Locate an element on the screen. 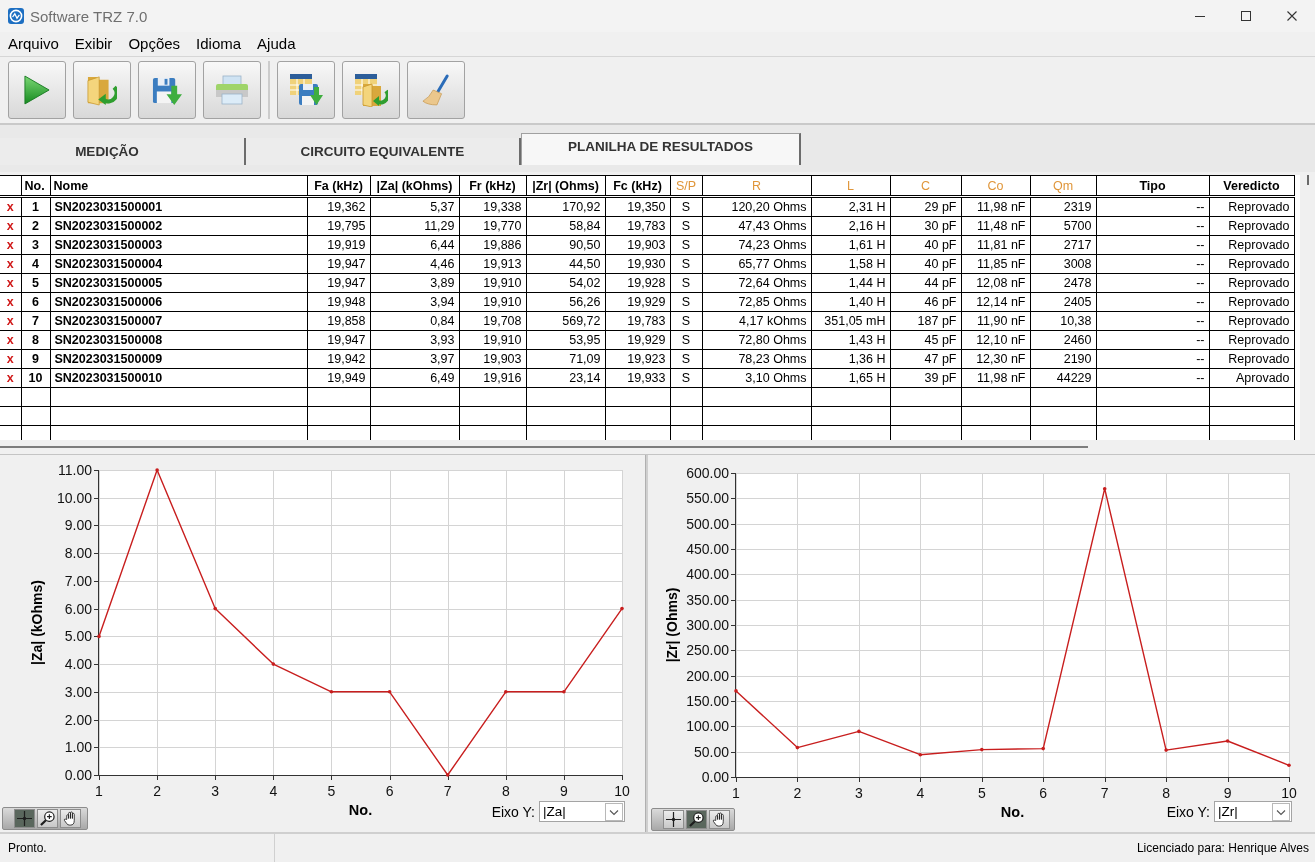 The height and width of the screenshot is (862, 1315). axis-dropdown: |Zr| is located at coordinates (1253, 811).